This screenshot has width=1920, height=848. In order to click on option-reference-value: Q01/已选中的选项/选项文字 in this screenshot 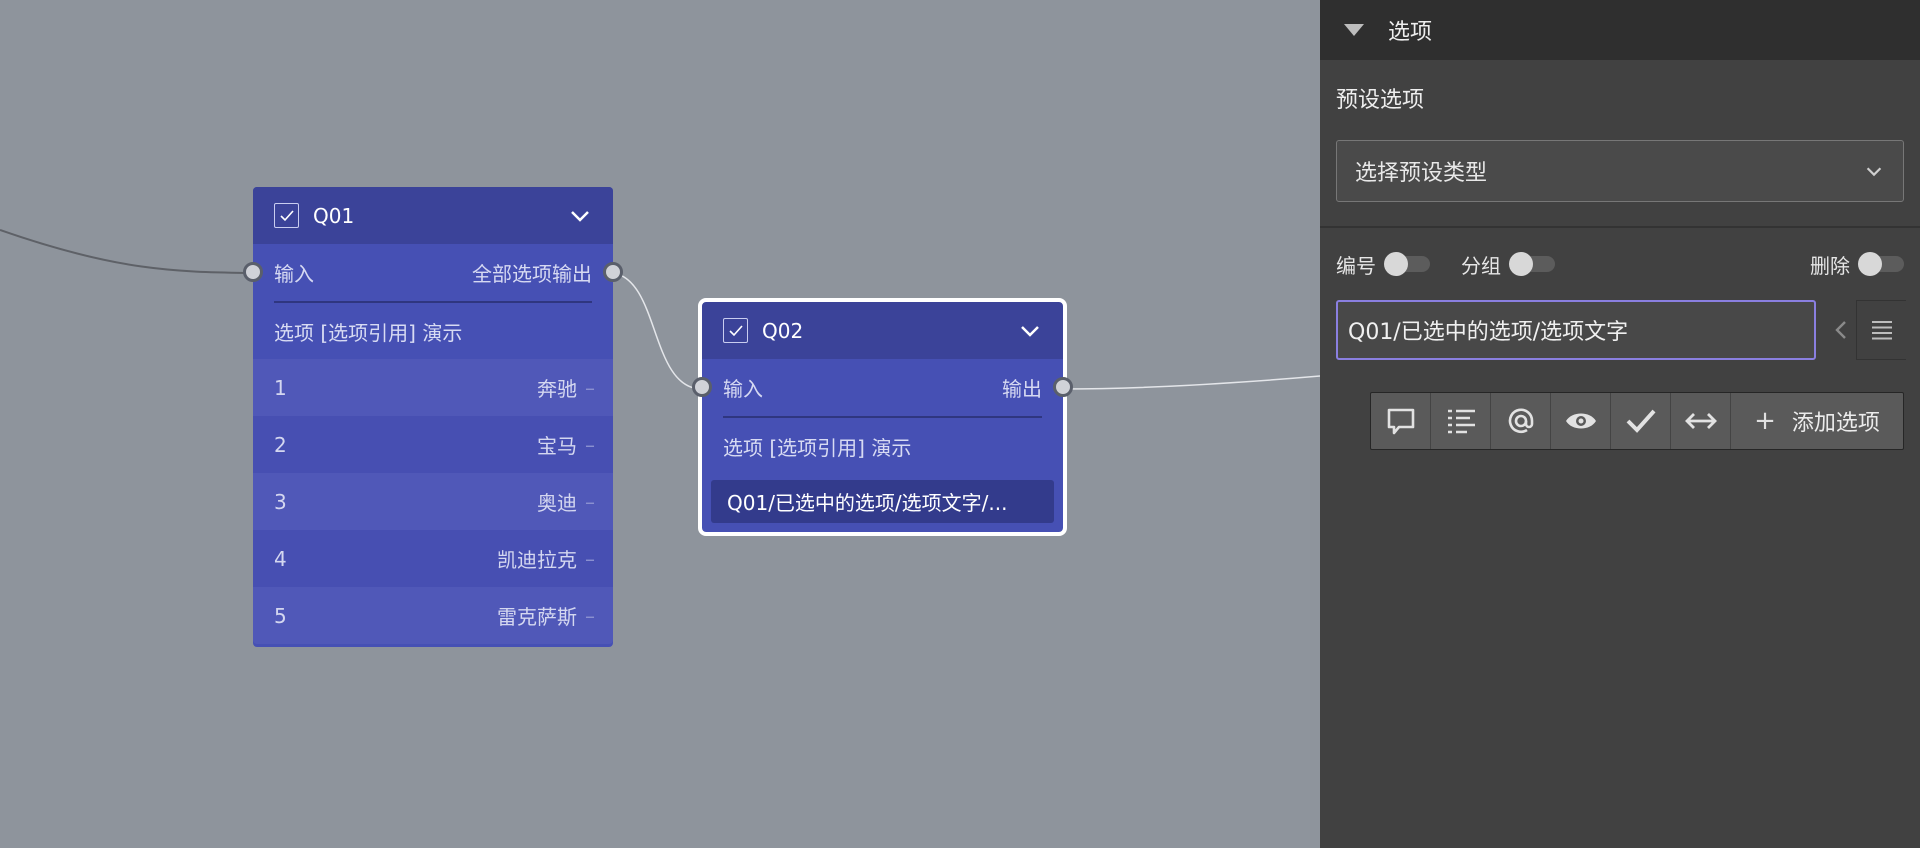, I will do `click(1488, 332)`.